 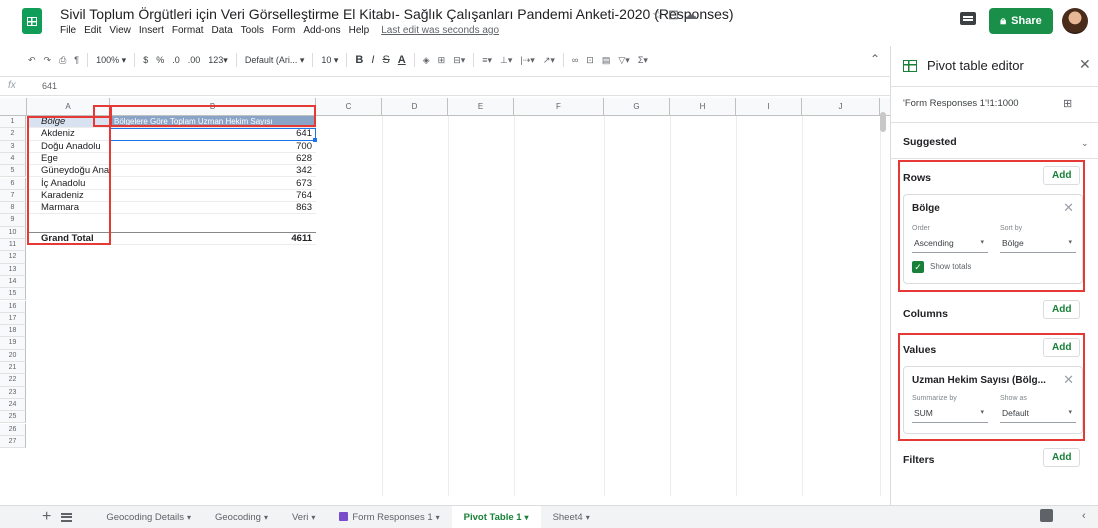 What do you see at coordinates (643, 60) in the screenshot?
I see `functions-icon: Σ▾` at bounding box center [643, 60].